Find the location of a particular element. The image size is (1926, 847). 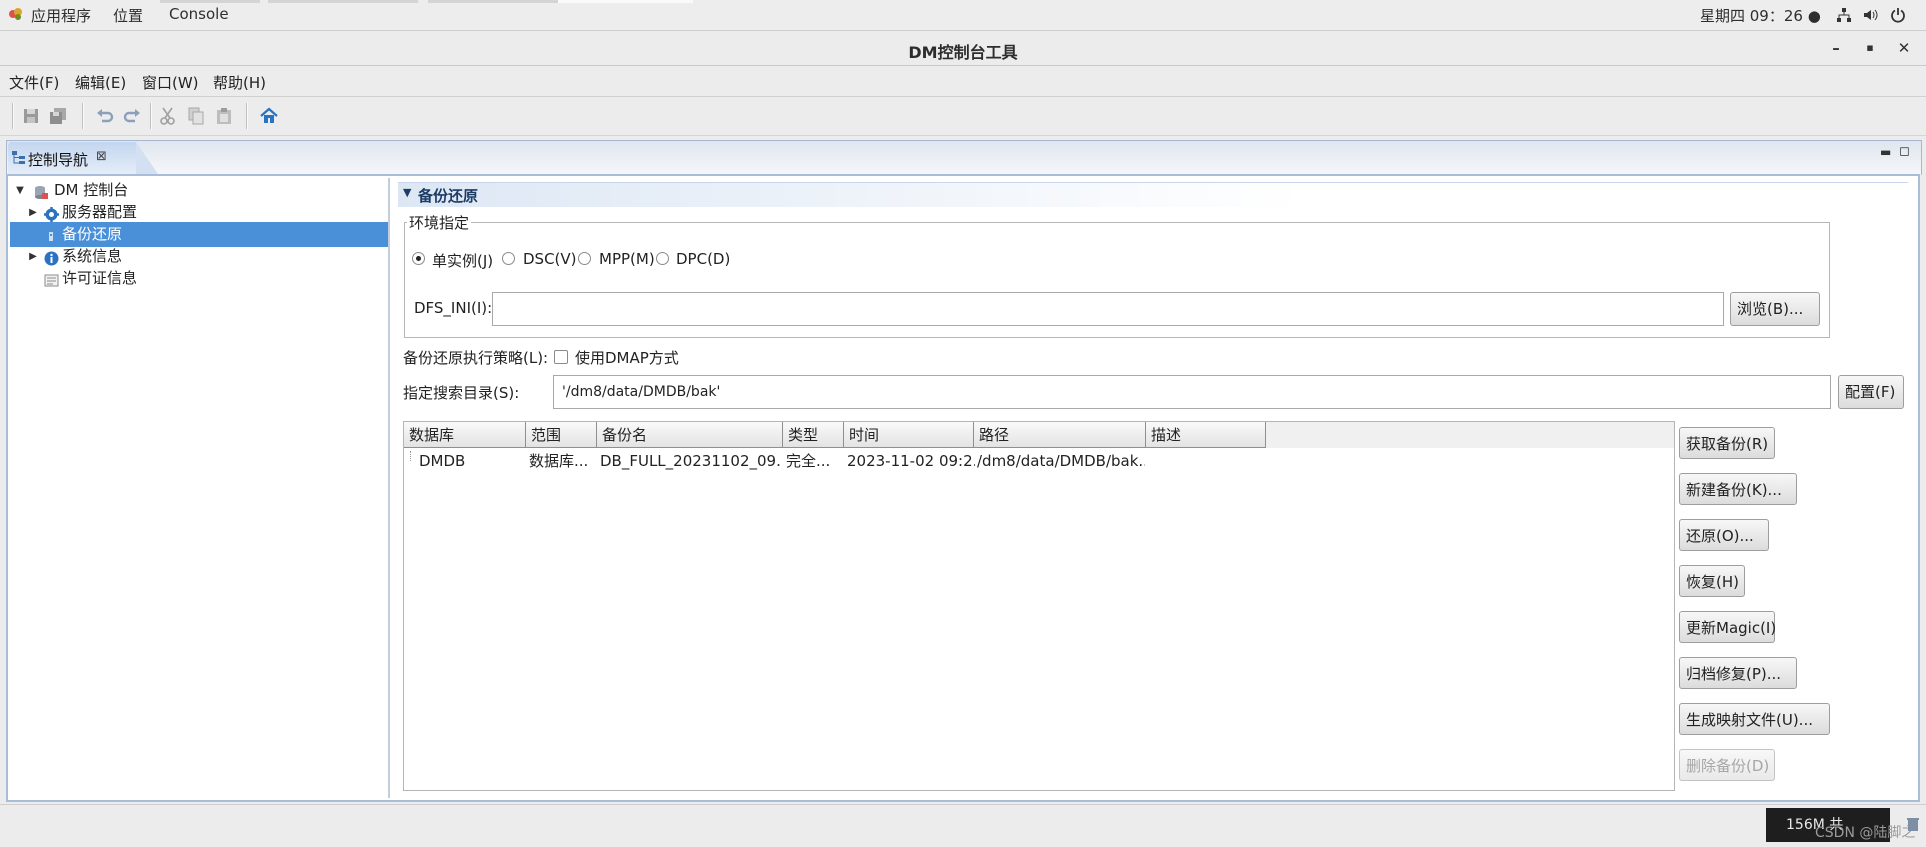

radio-label: MPP(M) is located at coordinates (627, 259).